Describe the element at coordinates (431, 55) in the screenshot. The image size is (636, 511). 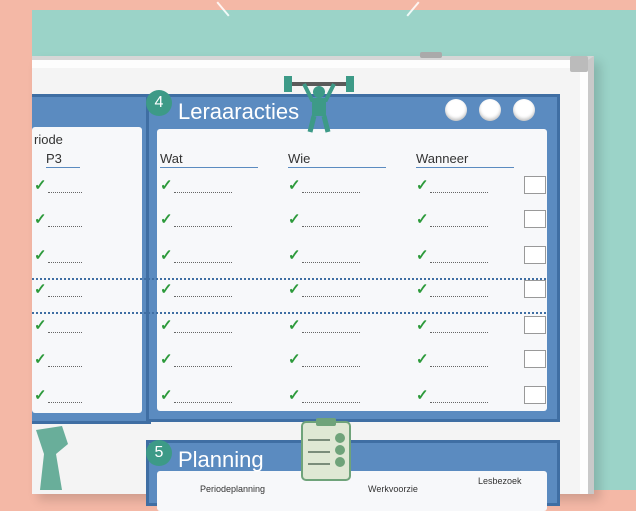
I see `board-clip` at that location.